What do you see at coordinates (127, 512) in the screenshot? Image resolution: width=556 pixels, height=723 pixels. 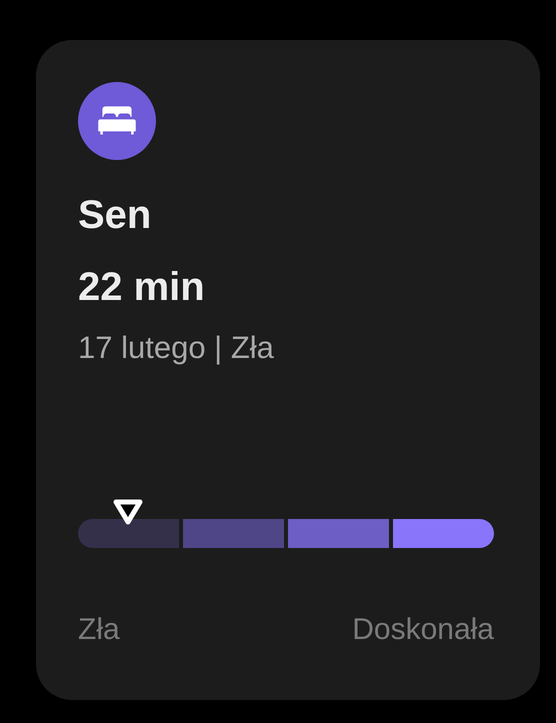 I see `pointer-marker` at bounding box center [127, 512].